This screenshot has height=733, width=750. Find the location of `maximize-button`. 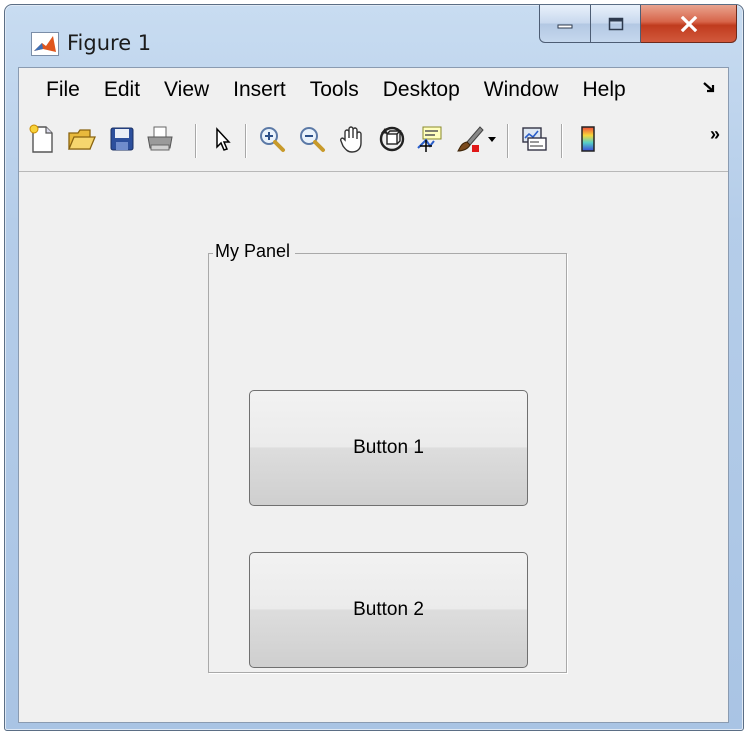

maximize-button is located at coordinates (616, 24).